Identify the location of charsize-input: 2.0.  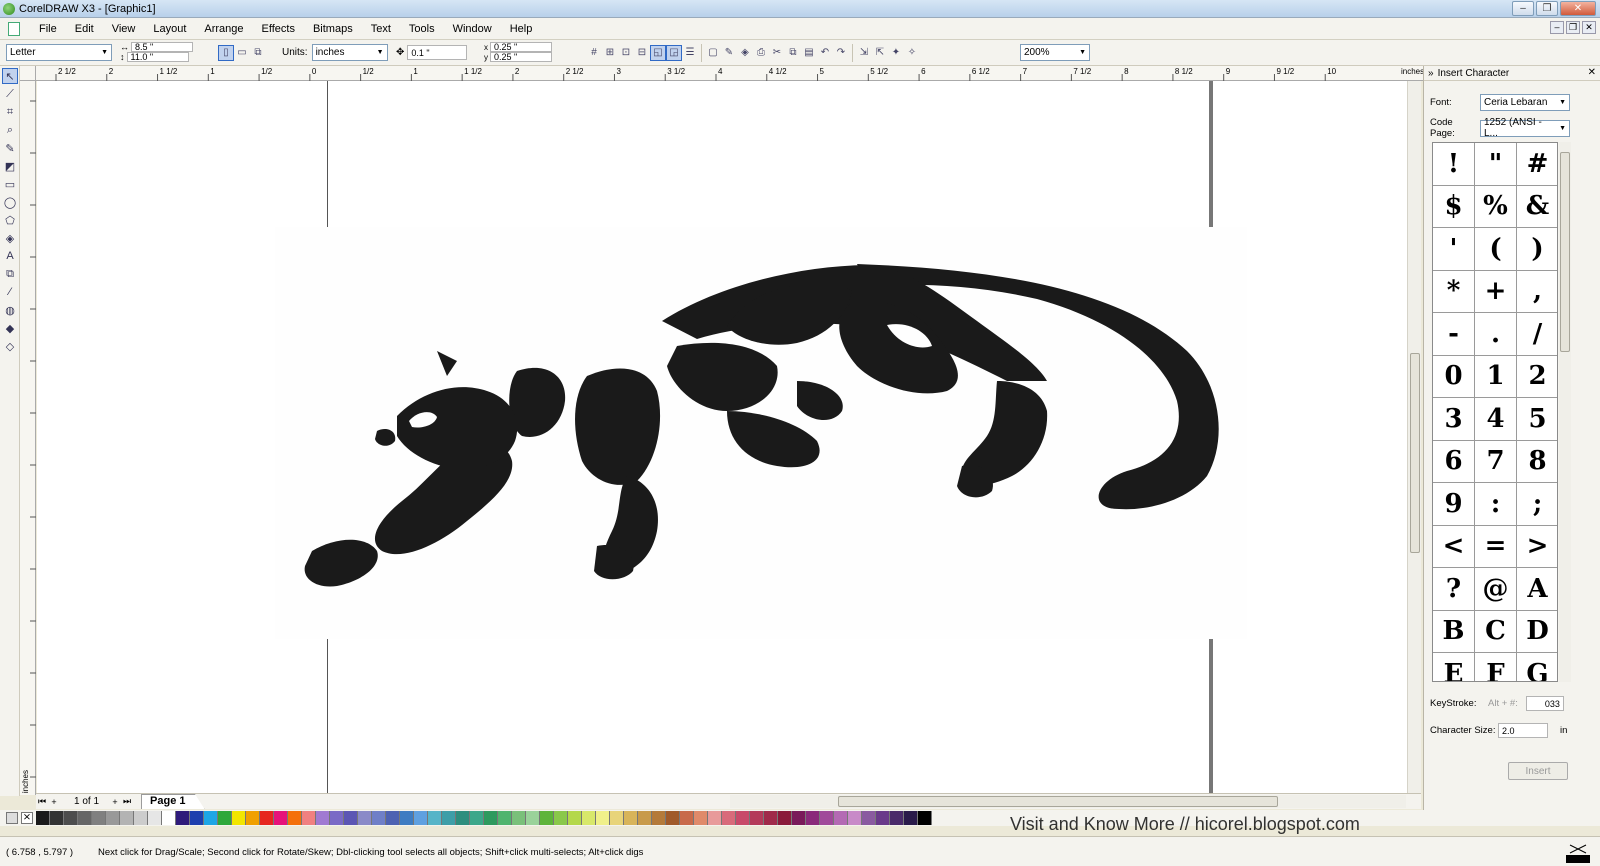
(1523, 730).